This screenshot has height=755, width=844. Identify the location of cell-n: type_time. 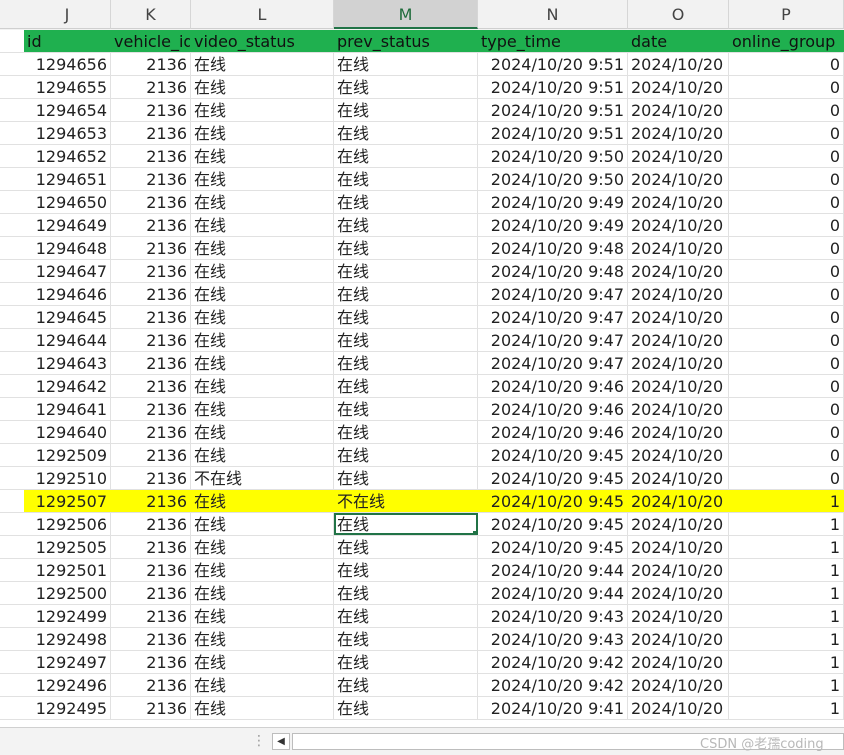
(553, 41).